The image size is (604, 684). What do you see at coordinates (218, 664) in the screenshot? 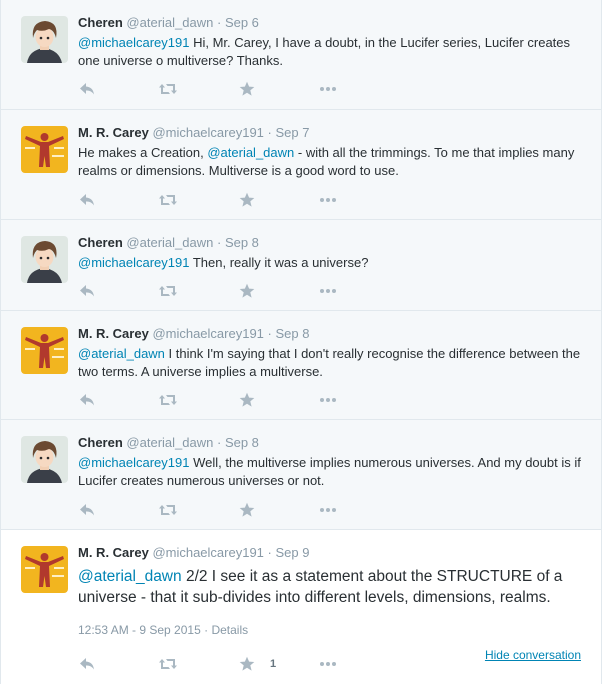
I see `tweet-actions: 1` at bounding box center [218, 664].